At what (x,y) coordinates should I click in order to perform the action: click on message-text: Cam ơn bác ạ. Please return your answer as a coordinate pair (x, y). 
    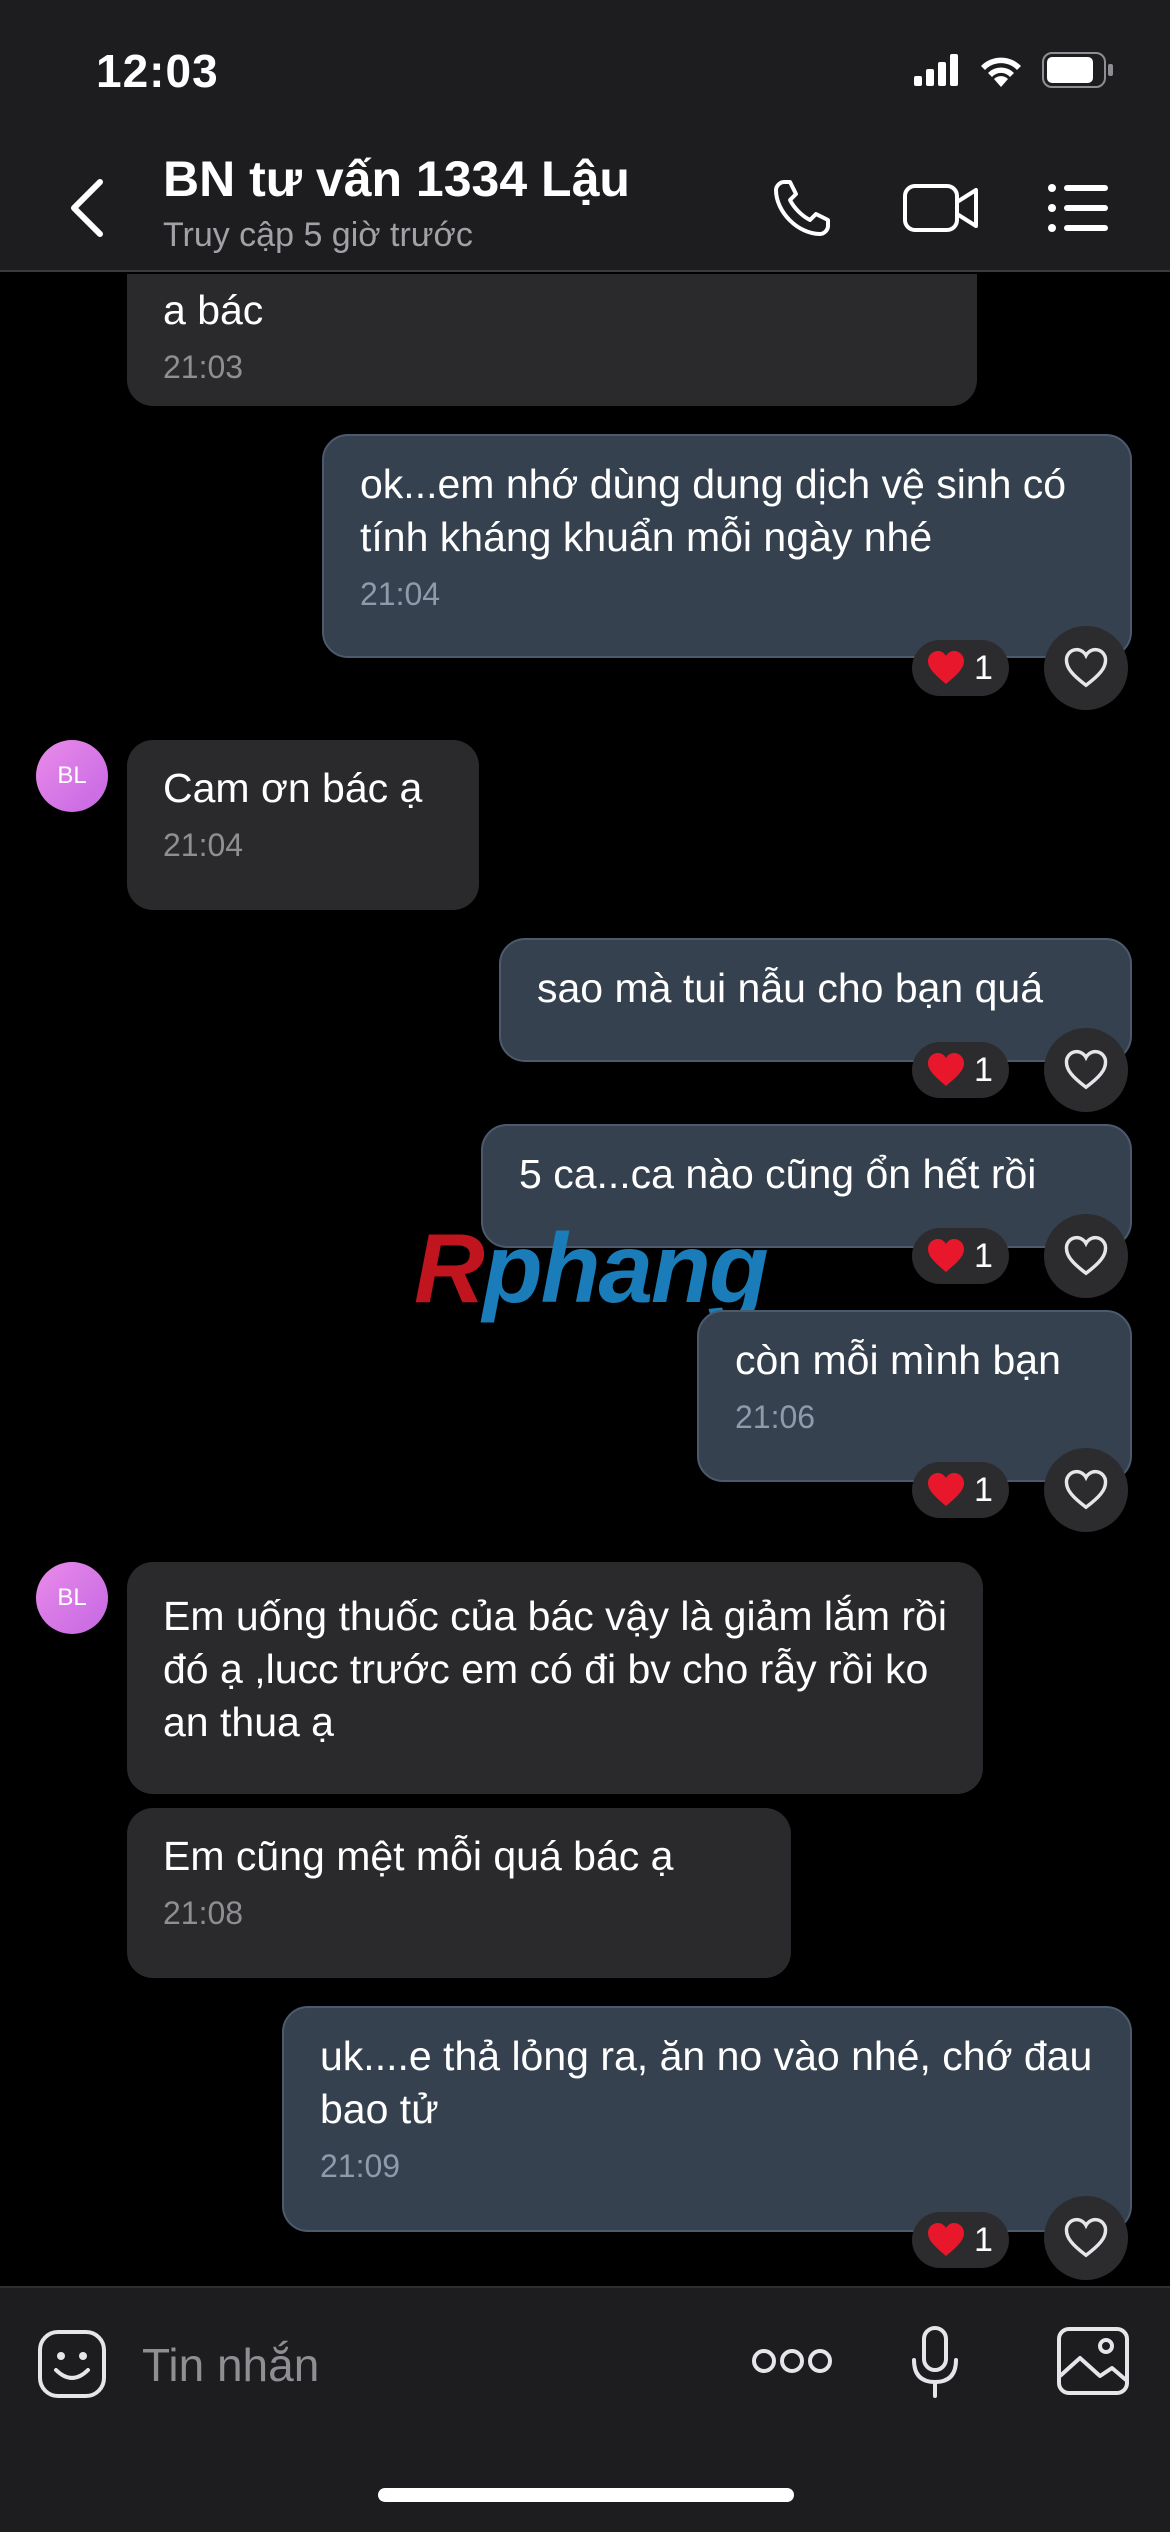
    Looking at the image, I should click on (293, 788).